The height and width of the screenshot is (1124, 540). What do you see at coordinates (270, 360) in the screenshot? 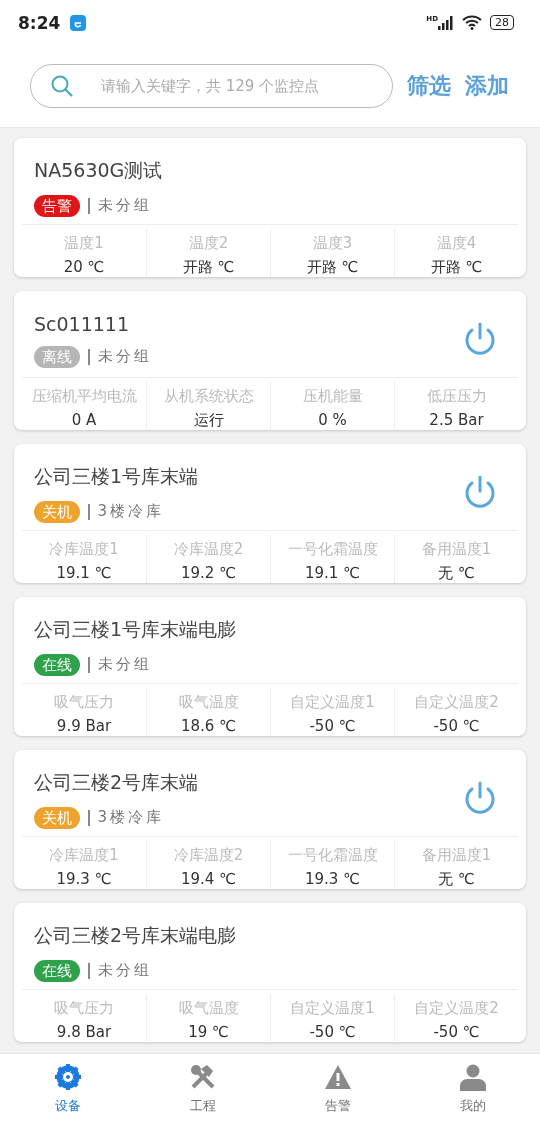
I see `device-card: Sc011111 离线 未分组 压缩机平均电流 0 A 从机系统状态 运行 压机能量 0 % 低压压力 2.5 Bar` at bounding box center [270, 360].